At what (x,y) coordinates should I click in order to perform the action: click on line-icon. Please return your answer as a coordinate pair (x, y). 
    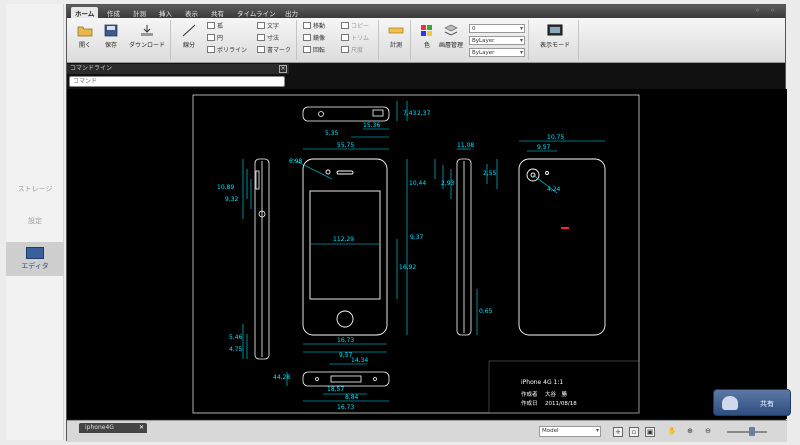
    Looking at the image, I should click on (189, 30).